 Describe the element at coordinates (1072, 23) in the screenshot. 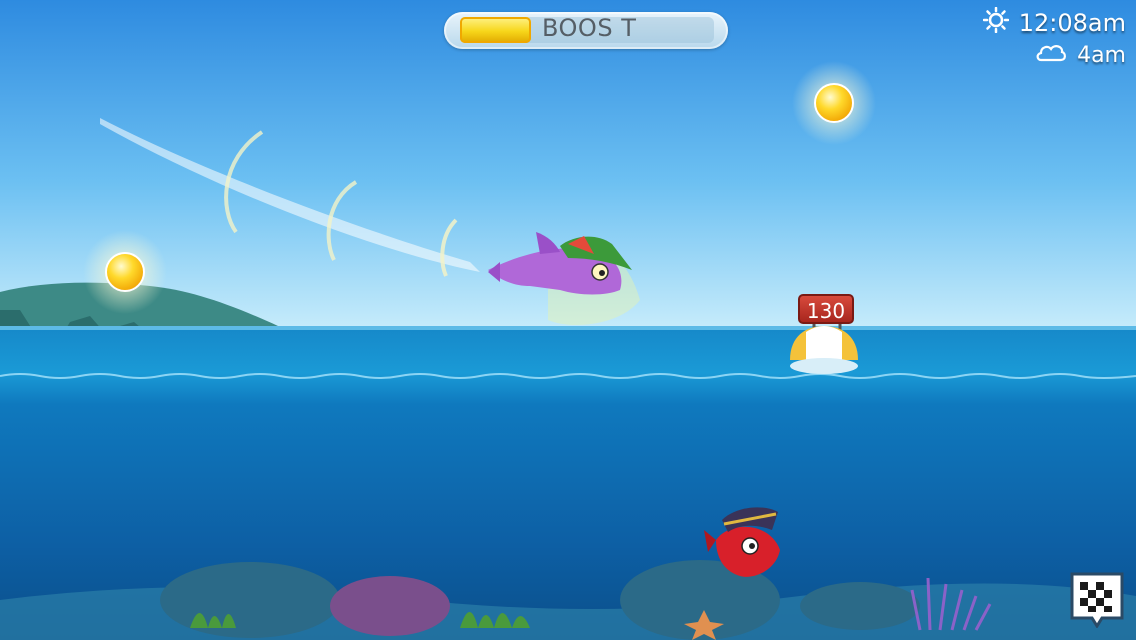

I see `current-time: 12:08am` at that location.